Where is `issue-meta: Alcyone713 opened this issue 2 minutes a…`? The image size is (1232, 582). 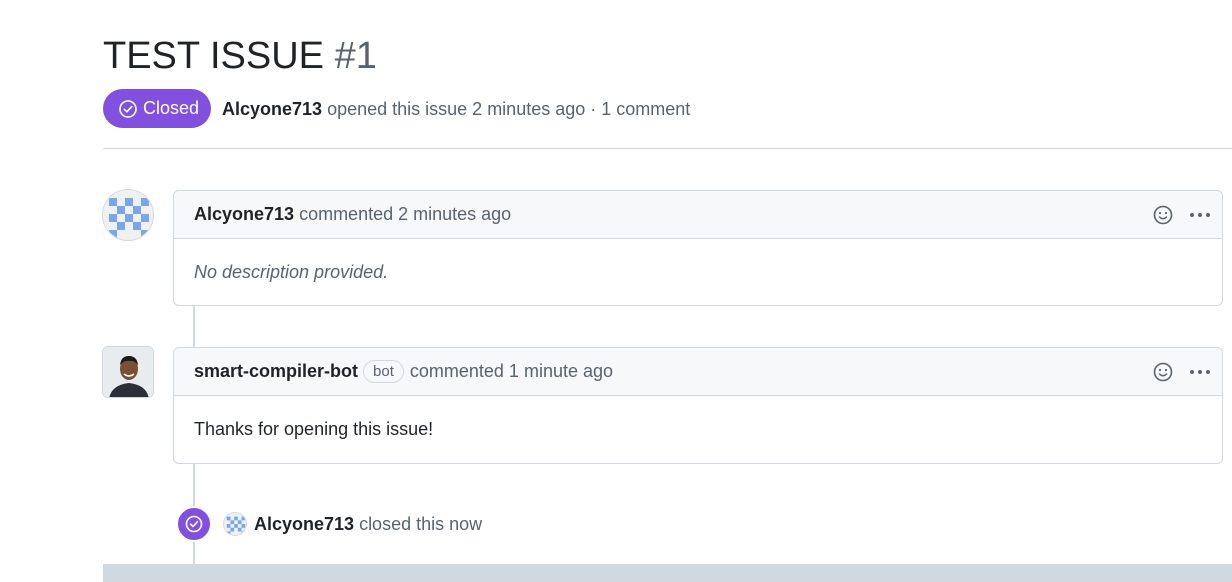
issue-meta: Alcyone713 opened this issue 2 minutes a… is located at coordinates (456, 109).